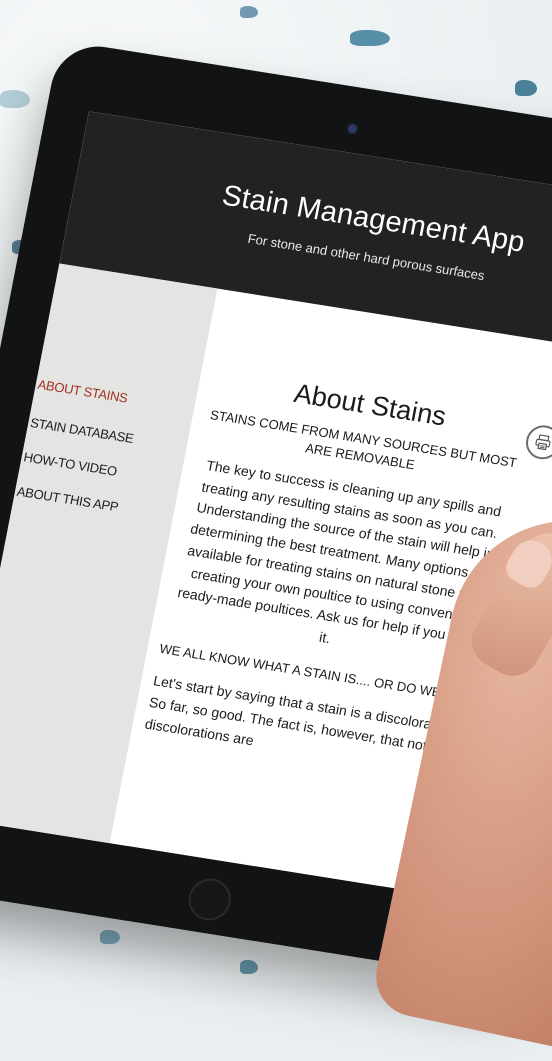  Describe the element at coordinates (543, 442) in the screenshot. I see `printer-icon` at that location.